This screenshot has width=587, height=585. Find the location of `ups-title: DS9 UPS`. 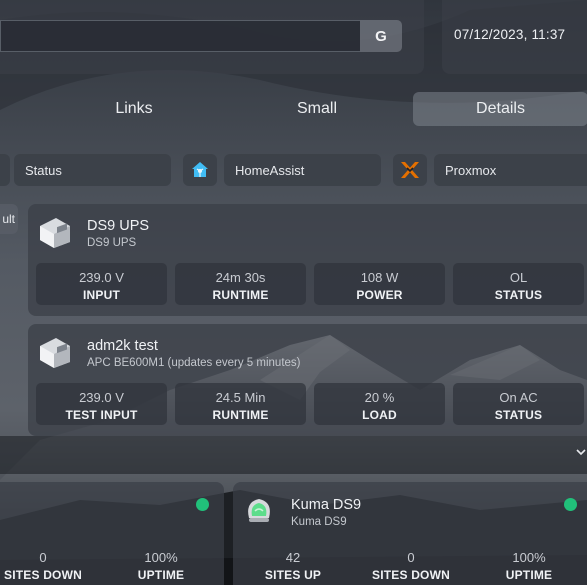

ups-title: DS9 UPS is located at coordinates (118, 226).